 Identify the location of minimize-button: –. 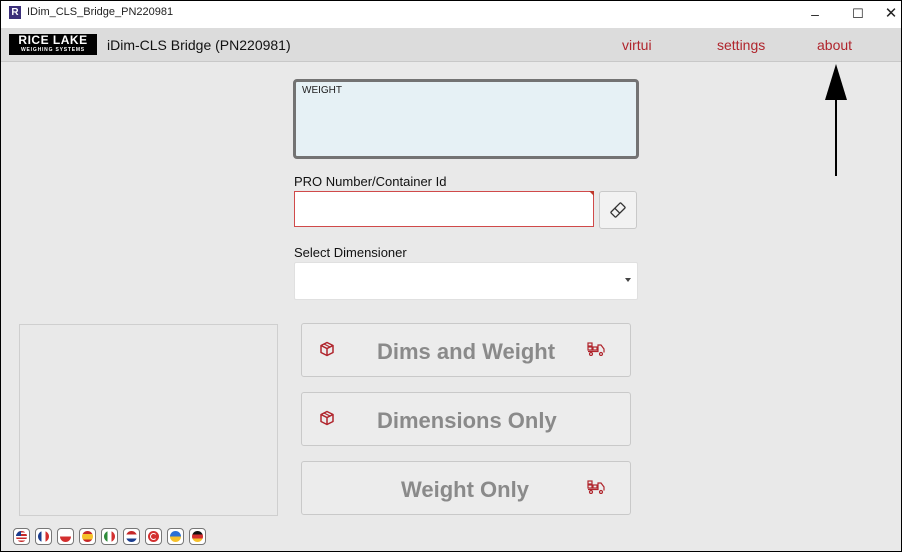
(815, 14).